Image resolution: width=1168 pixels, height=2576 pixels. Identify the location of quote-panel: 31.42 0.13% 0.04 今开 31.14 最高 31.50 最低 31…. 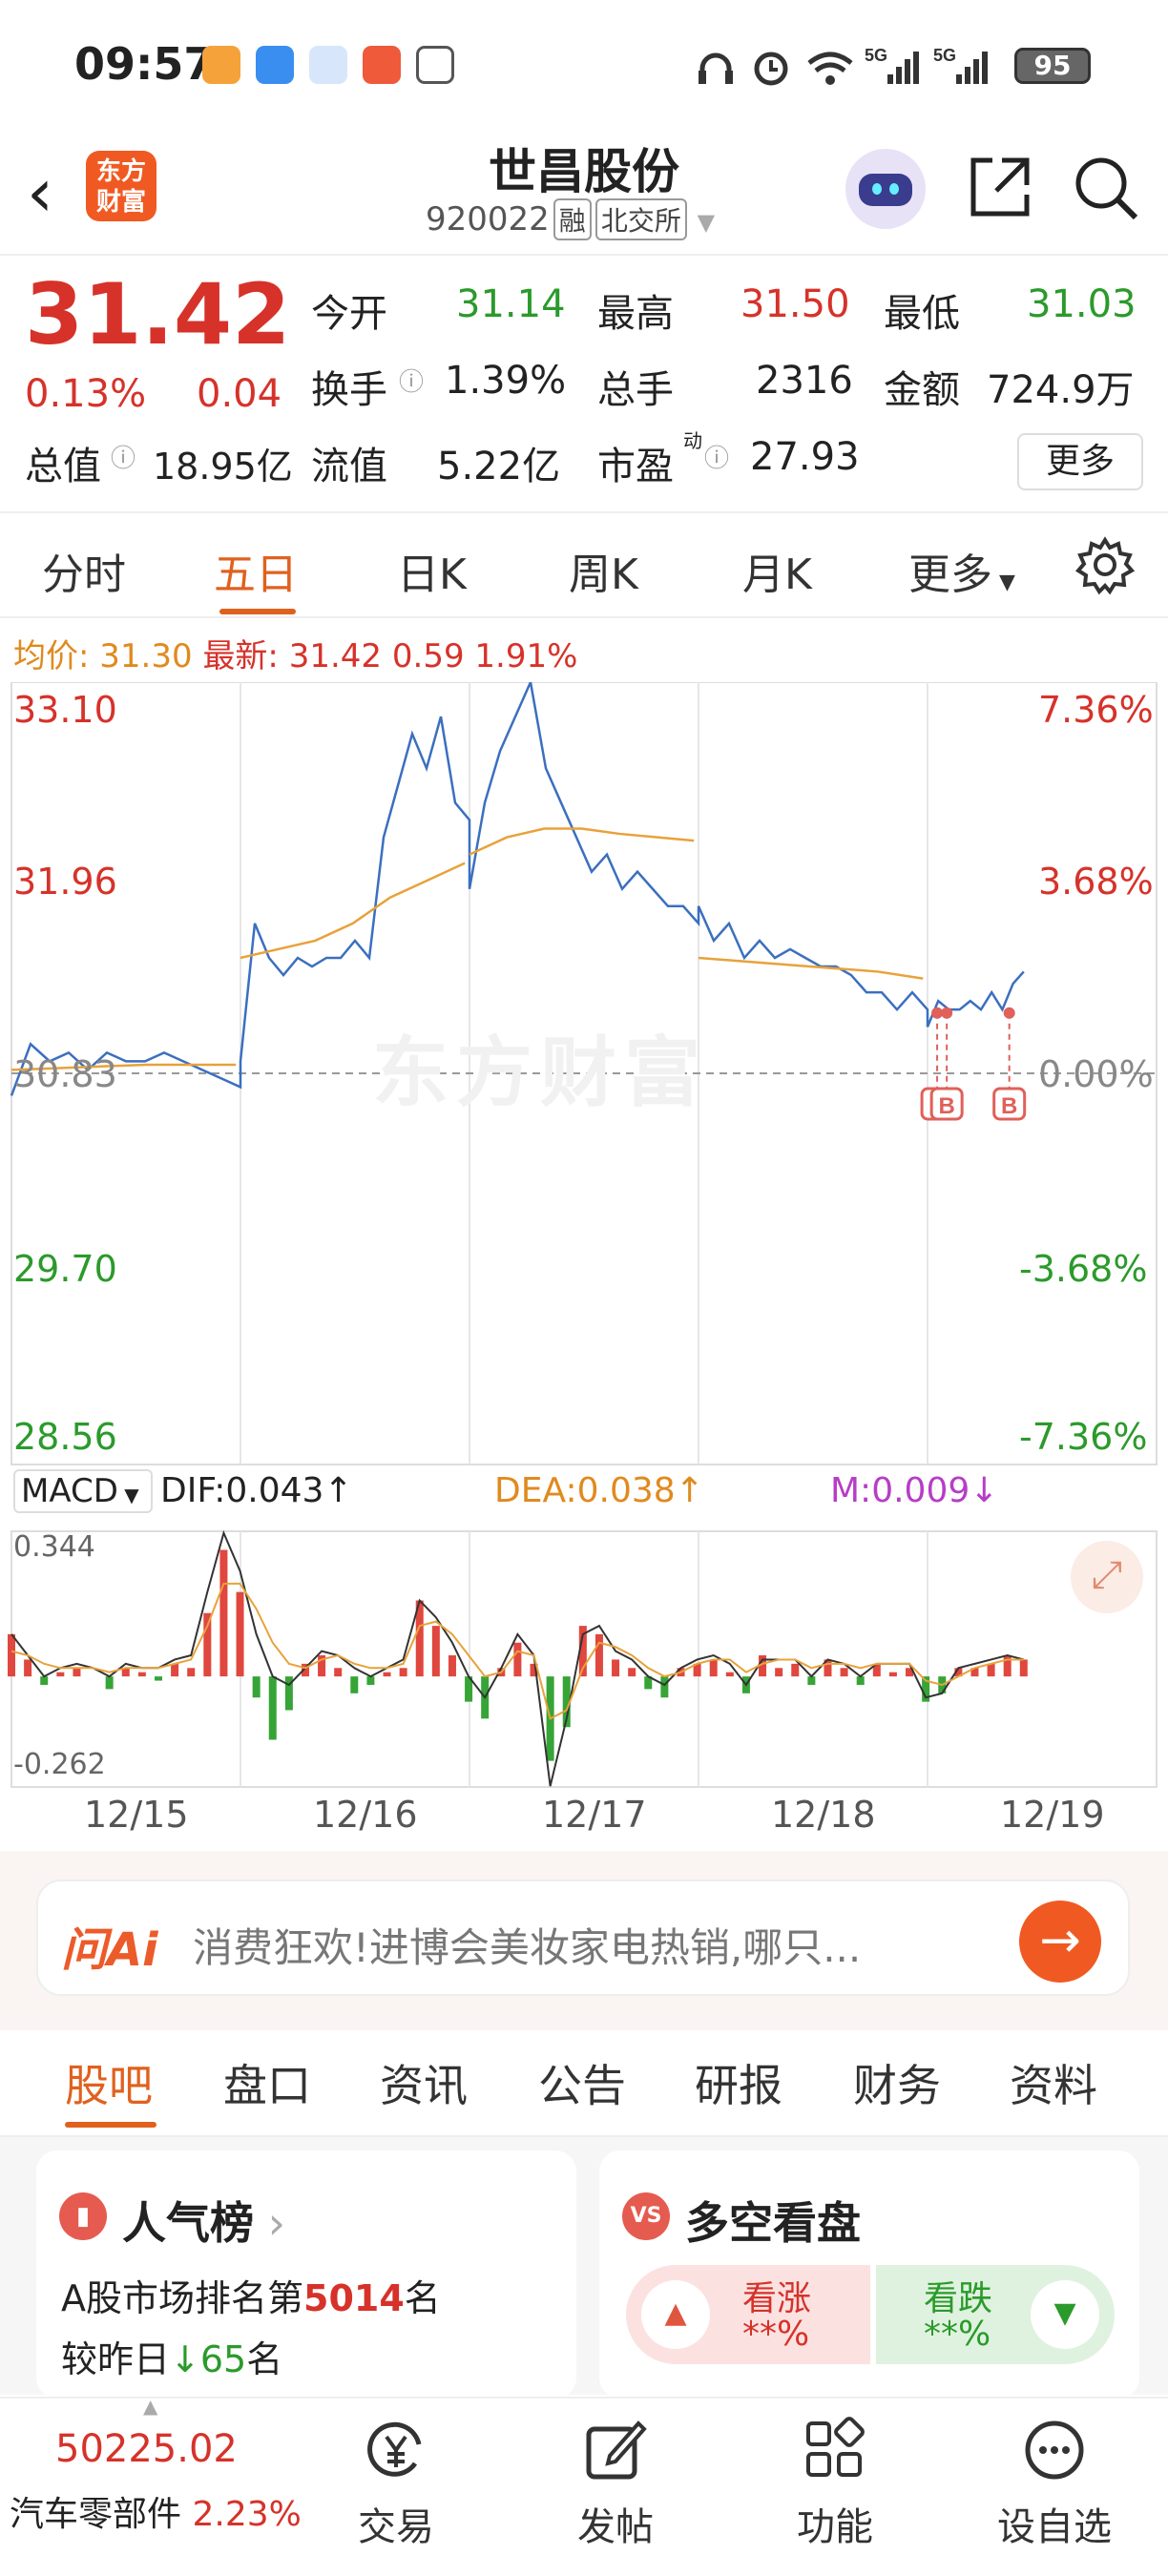
(584, 384).